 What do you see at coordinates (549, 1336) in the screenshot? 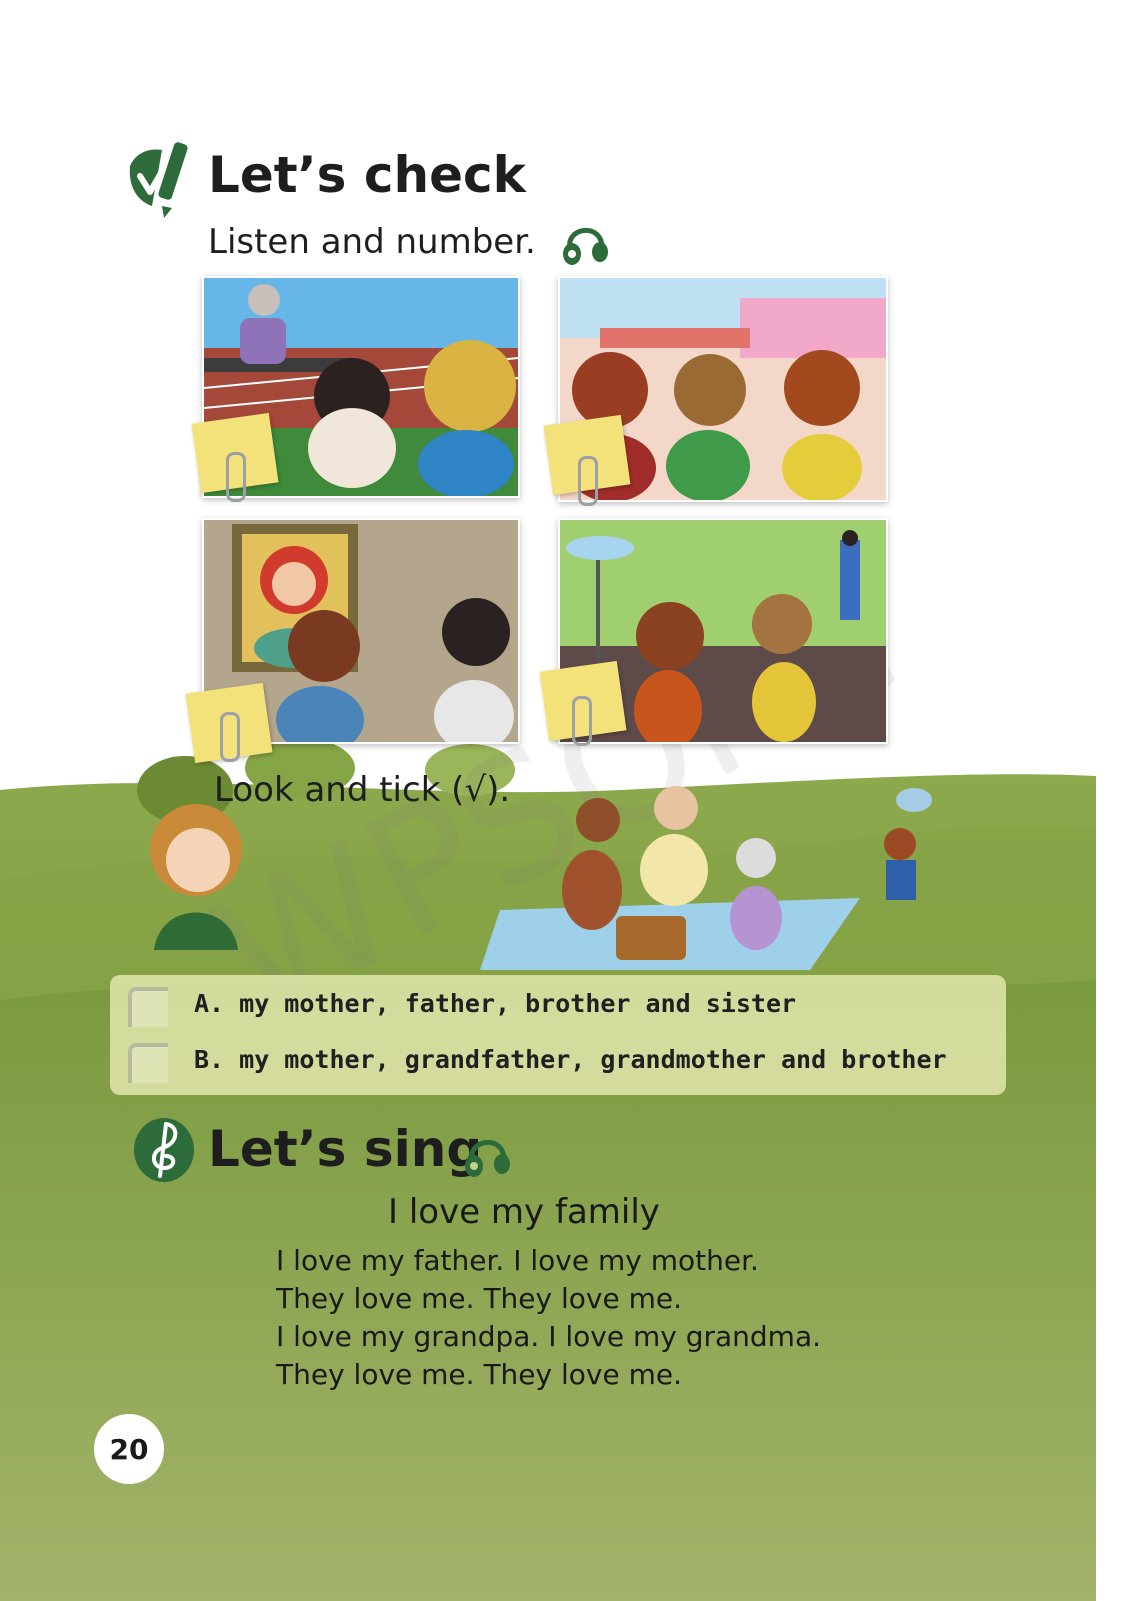
I see `lyric-line: I love my grandpa. I love my grandma.` at bounding box center [549, 1336].